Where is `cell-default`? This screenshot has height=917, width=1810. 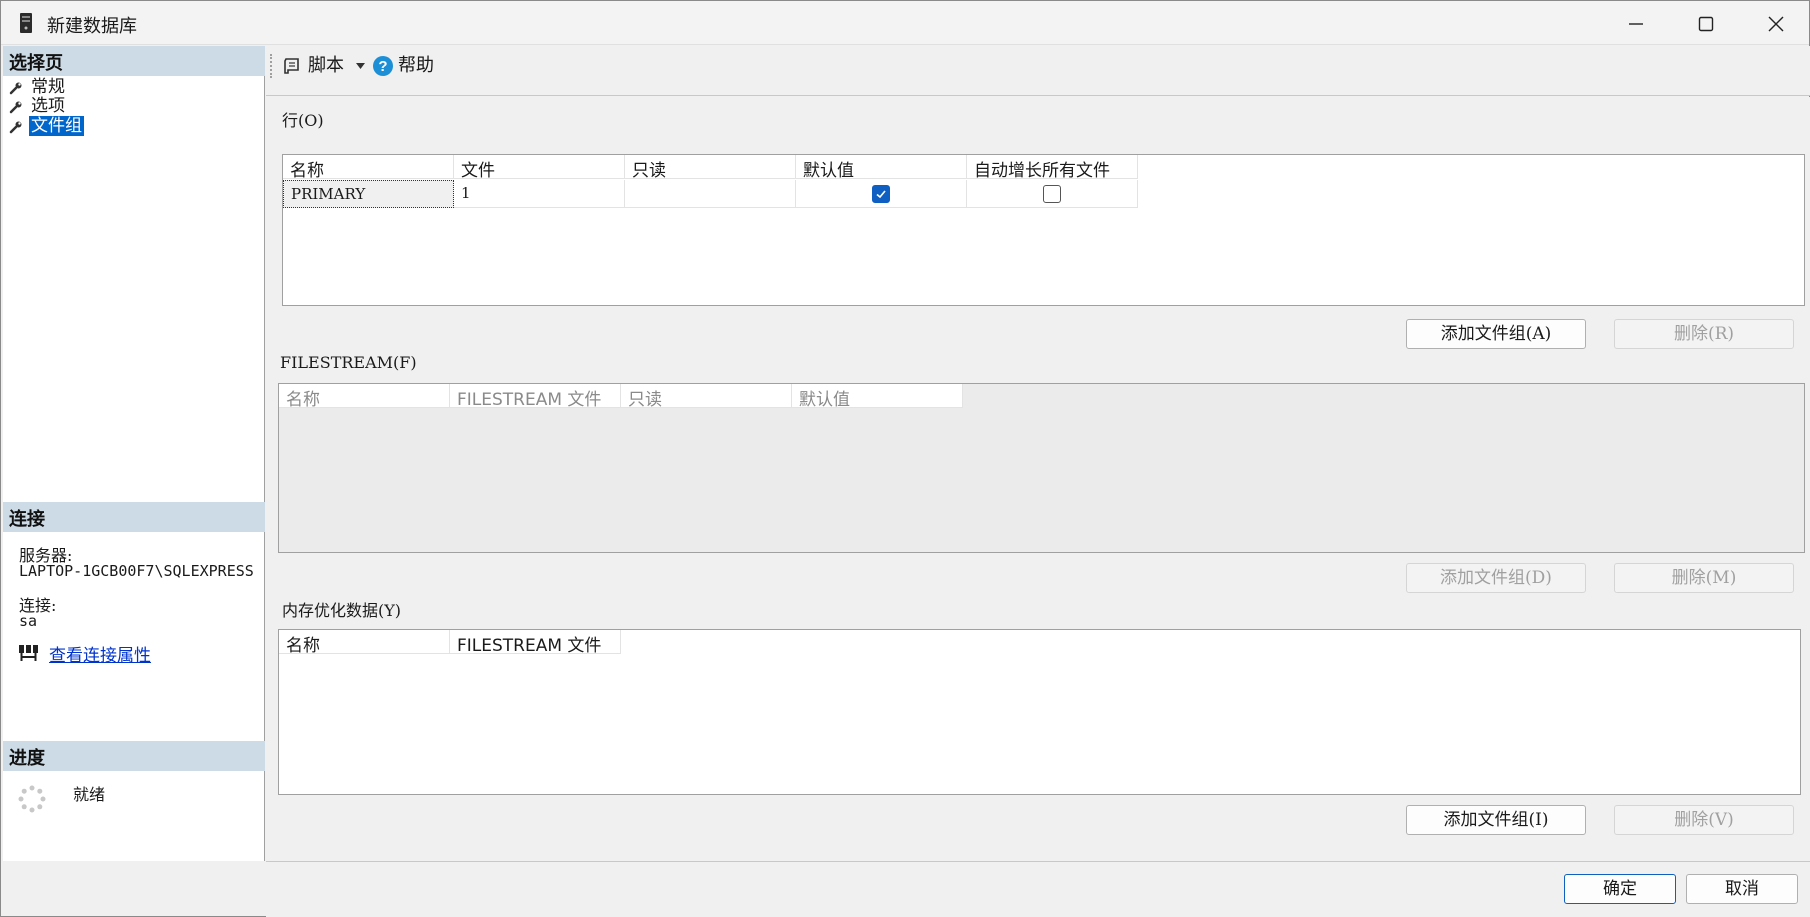
cell-default is located at coordinates (881, 194).